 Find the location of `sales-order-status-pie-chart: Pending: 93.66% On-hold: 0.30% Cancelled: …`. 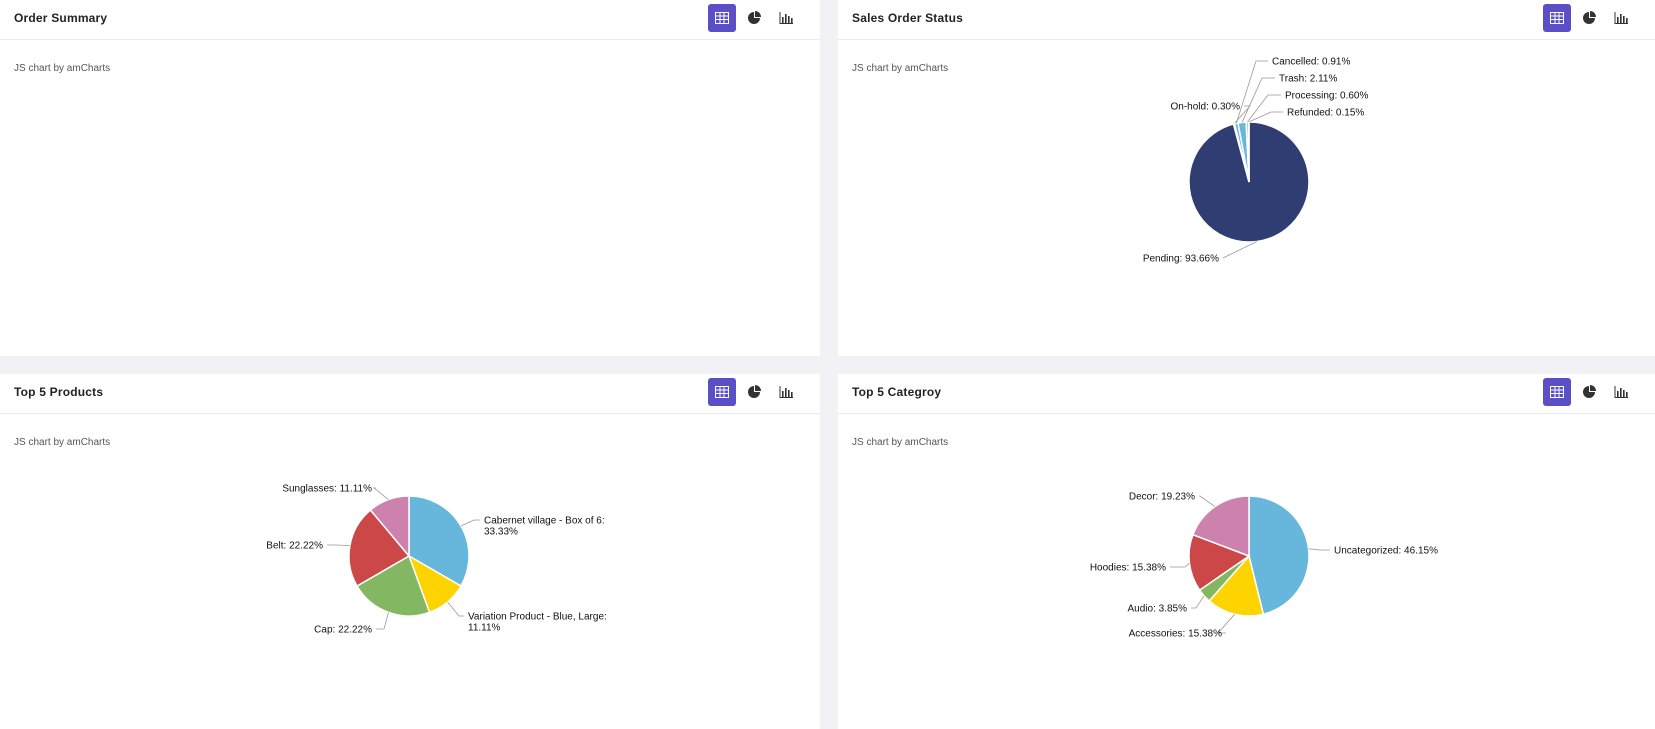

sales-order-status-pie-chart: Pending: 93.66% On-hold: 0.30% Cancelled: … is located at coordinates (1256, 161).